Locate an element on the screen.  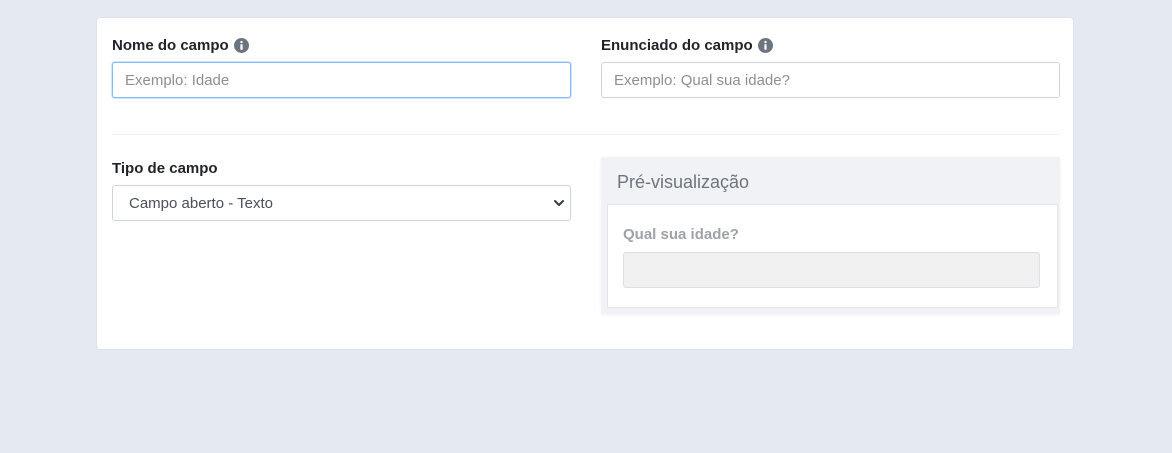
field-statement-input is located at coordinates (830, 80).